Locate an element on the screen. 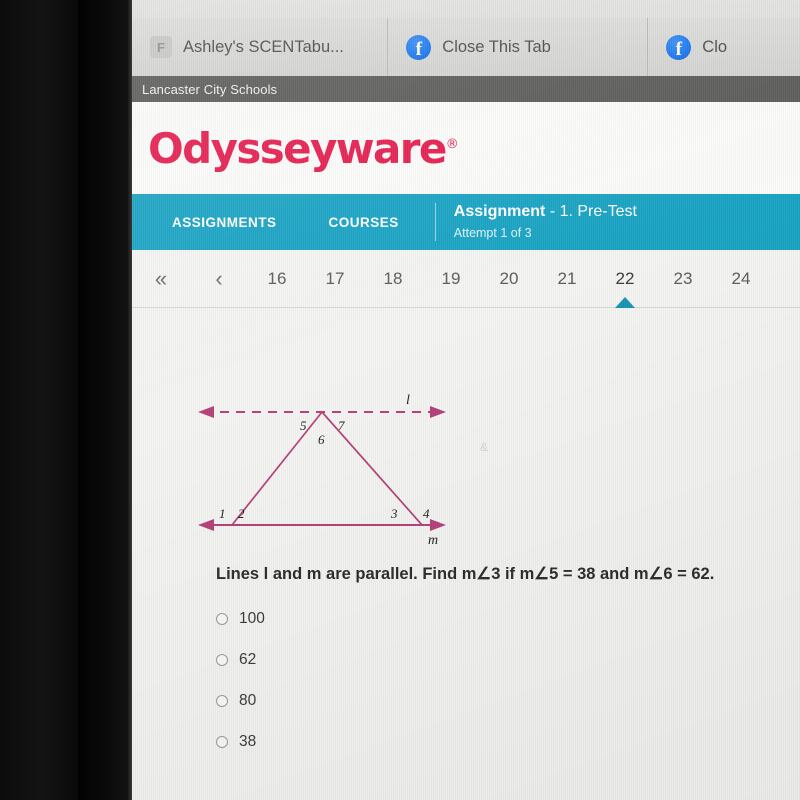  pagination-prev-button: ‹ is located at coordinates (219, 279).